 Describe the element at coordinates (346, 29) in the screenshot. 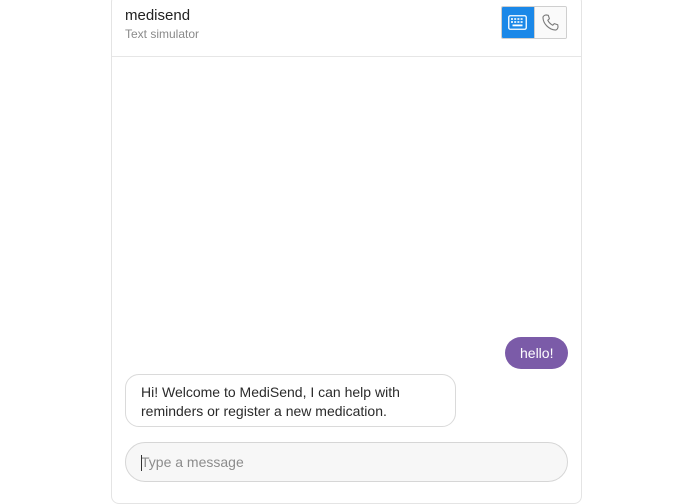

I see `chat-header: medisend Text simulator` at that location.